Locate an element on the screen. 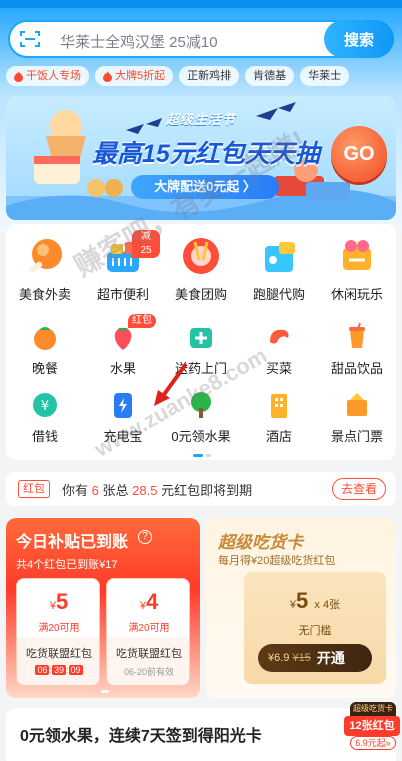 The height and width of the screenshot is (761, 402). category-label: 超市便利 is located at coordinates (122, 294).